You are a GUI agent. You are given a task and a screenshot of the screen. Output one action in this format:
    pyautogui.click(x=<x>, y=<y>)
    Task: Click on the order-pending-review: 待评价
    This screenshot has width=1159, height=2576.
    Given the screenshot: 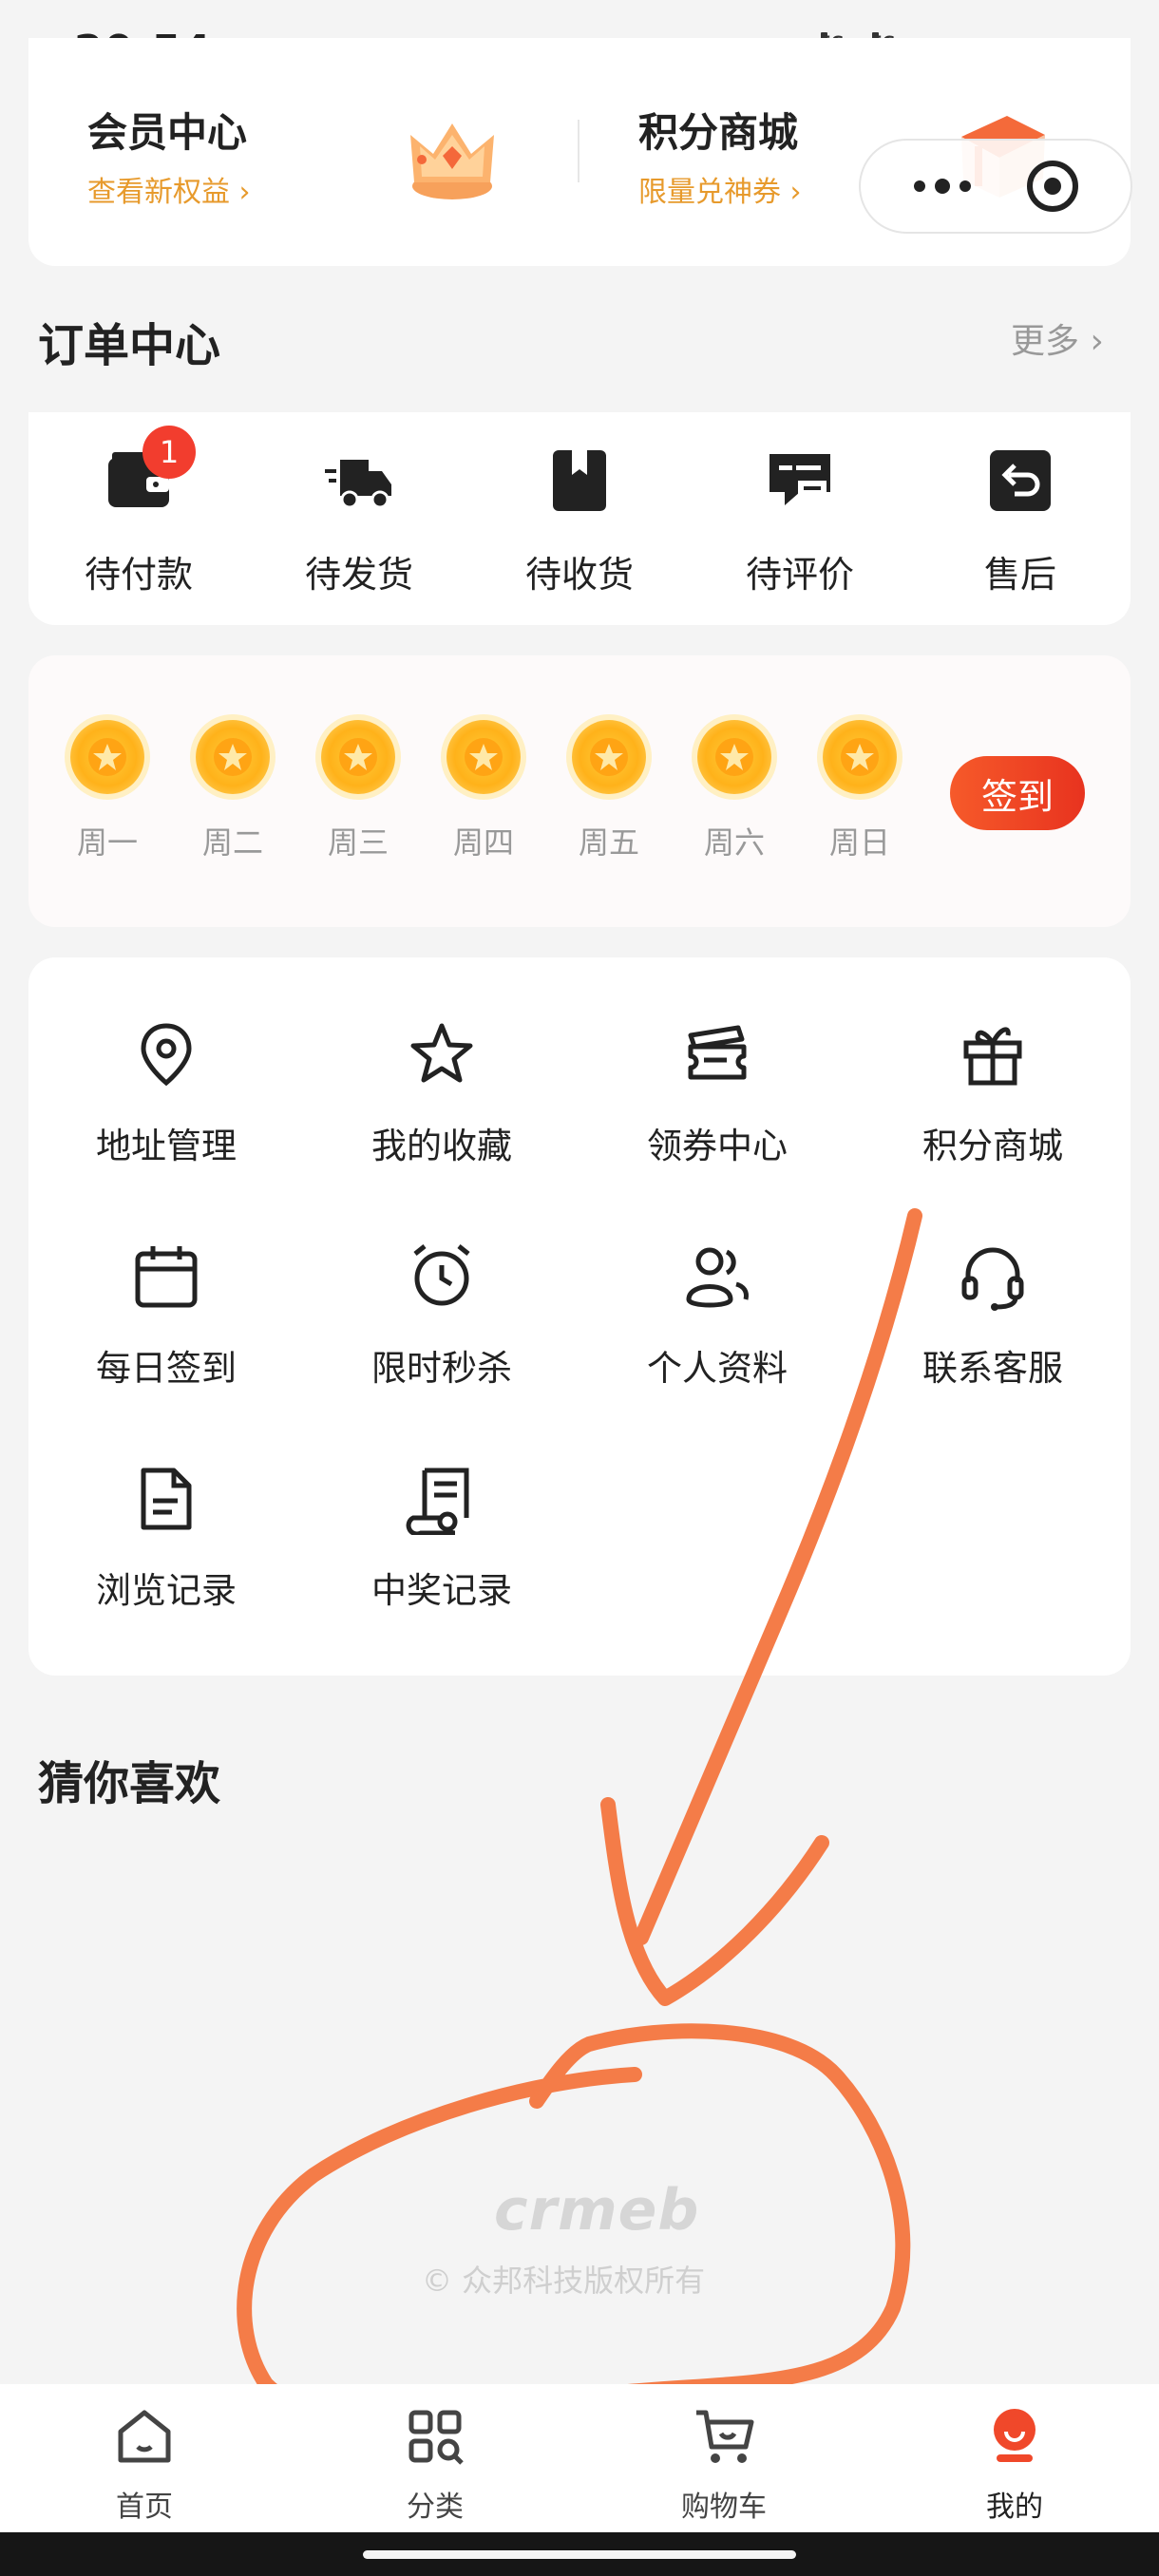 What is the action you would take?
    pyautogui.click(x=799, y=520)
    